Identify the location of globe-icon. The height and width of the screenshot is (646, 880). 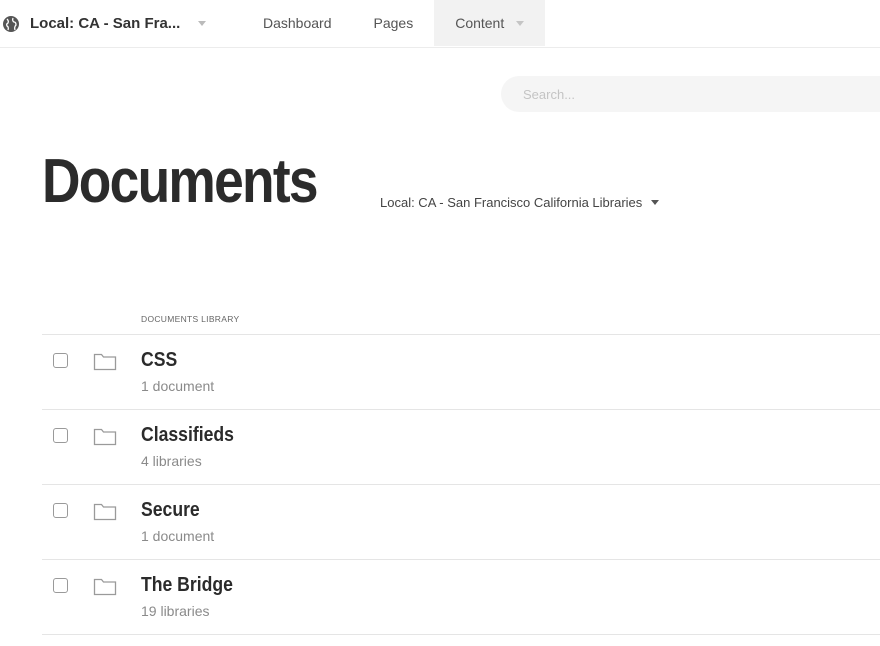
(11, 24).